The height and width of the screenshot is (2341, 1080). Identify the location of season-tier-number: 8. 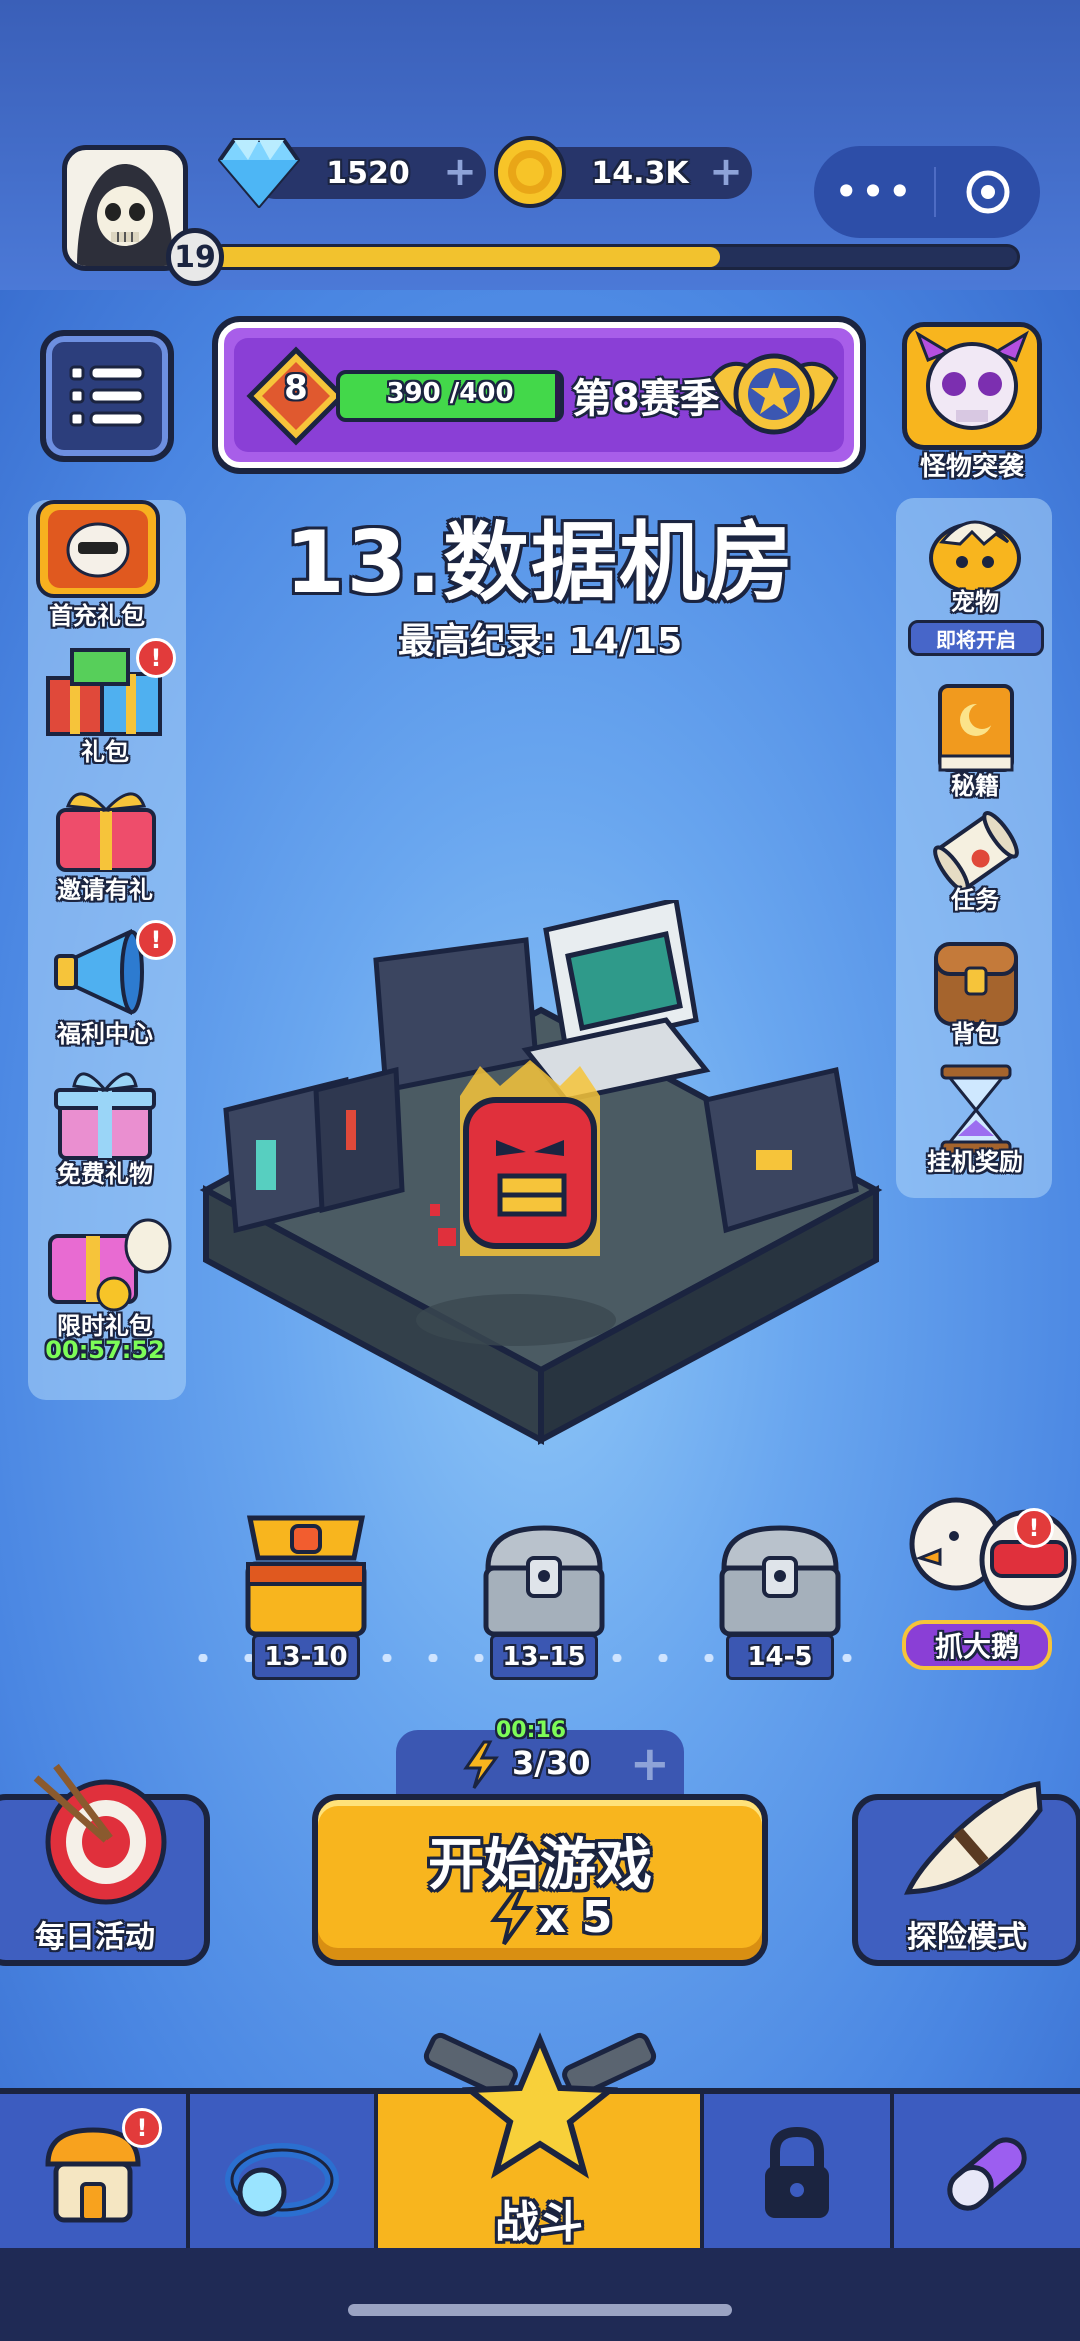
(296, 388).